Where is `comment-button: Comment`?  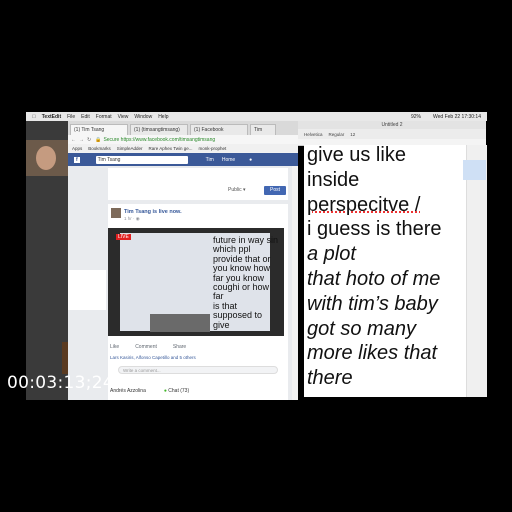 comment-button: Comment is located at coordinates (146, 347).